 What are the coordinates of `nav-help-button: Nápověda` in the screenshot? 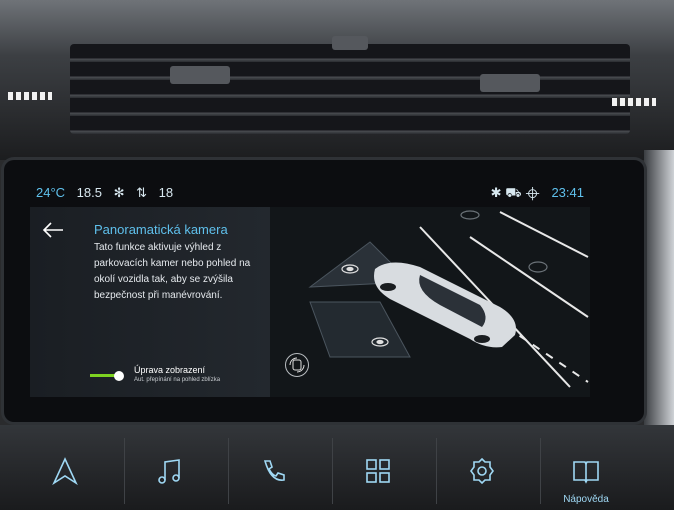 It's located at (585, 471).